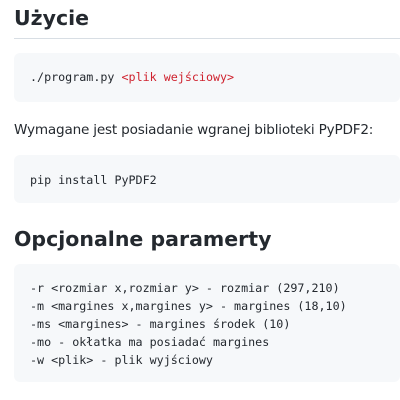  What do you see at coordinates (93, 180) in the screenshot?
I see `install-command: pip install PyPDF2` at bounding box center [93, 180].